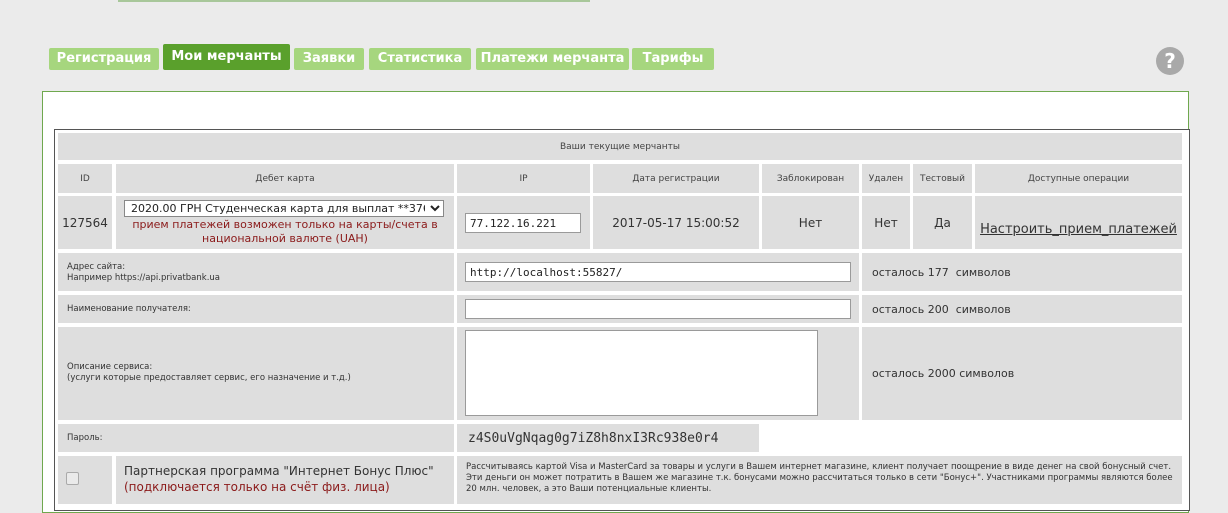 The height and width of the screenshot is (513, 1228). Describe the element at coordinates (810, 222) in the screenshot. I see `blocked-value: Нет` at that location.